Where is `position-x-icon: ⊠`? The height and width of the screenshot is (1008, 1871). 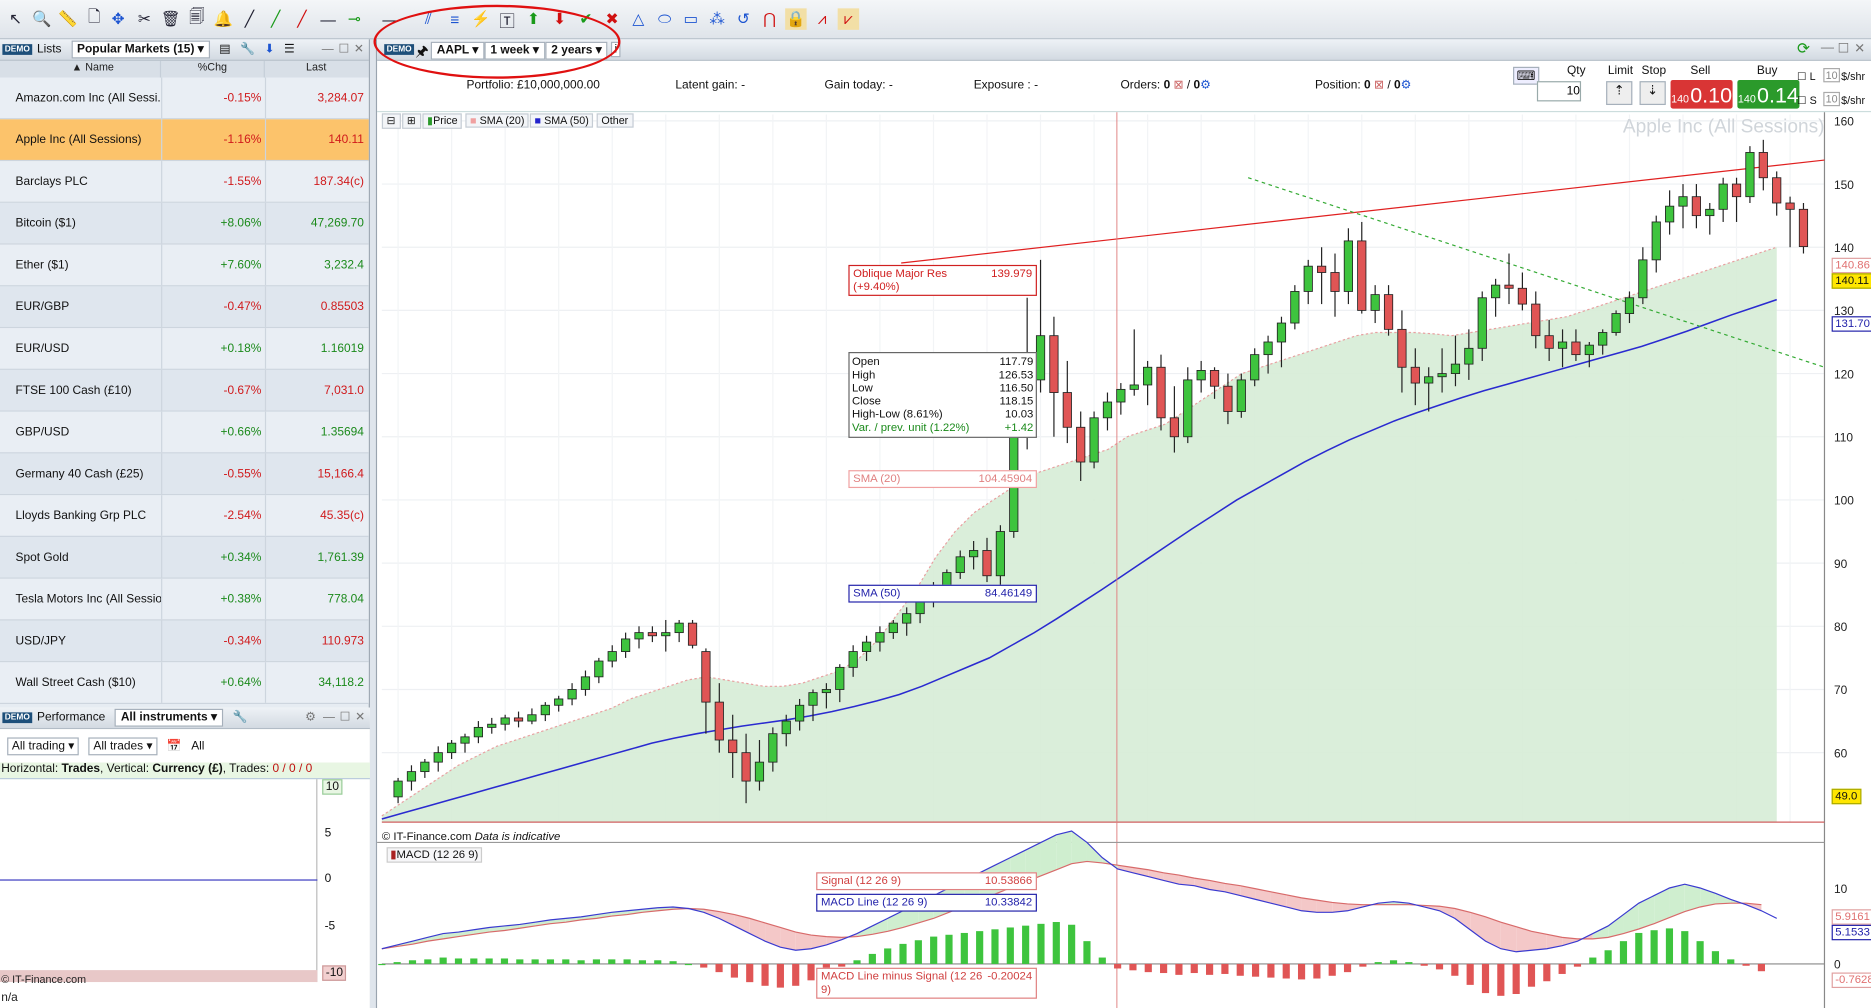
position-x-icon: ⊠ is located at coordinates (1379, 85).